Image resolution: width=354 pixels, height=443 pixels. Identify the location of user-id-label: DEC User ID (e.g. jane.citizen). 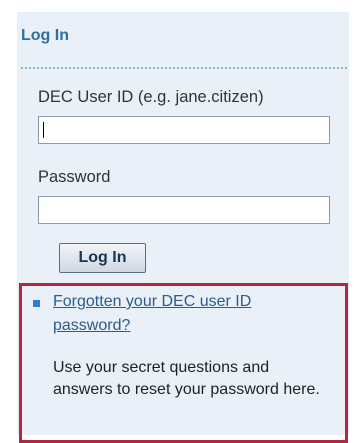
(151, 97).